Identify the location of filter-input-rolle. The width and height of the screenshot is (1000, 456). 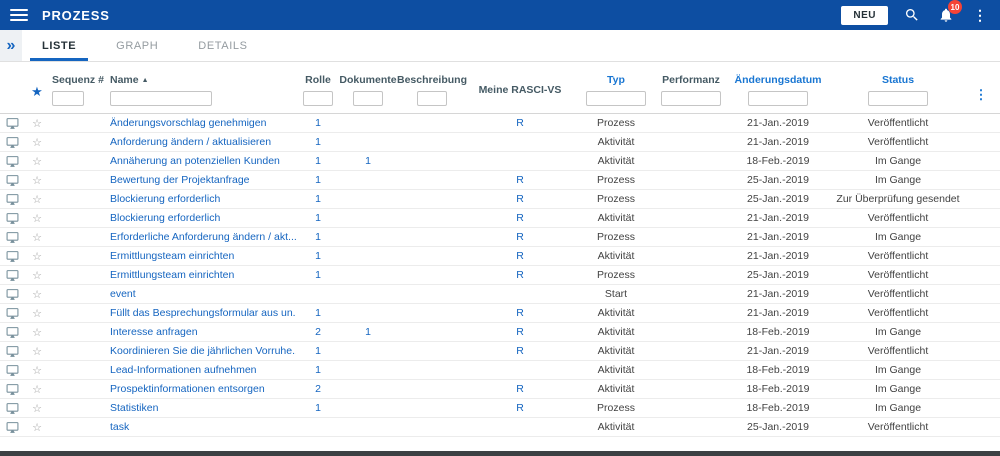
(318, 98).